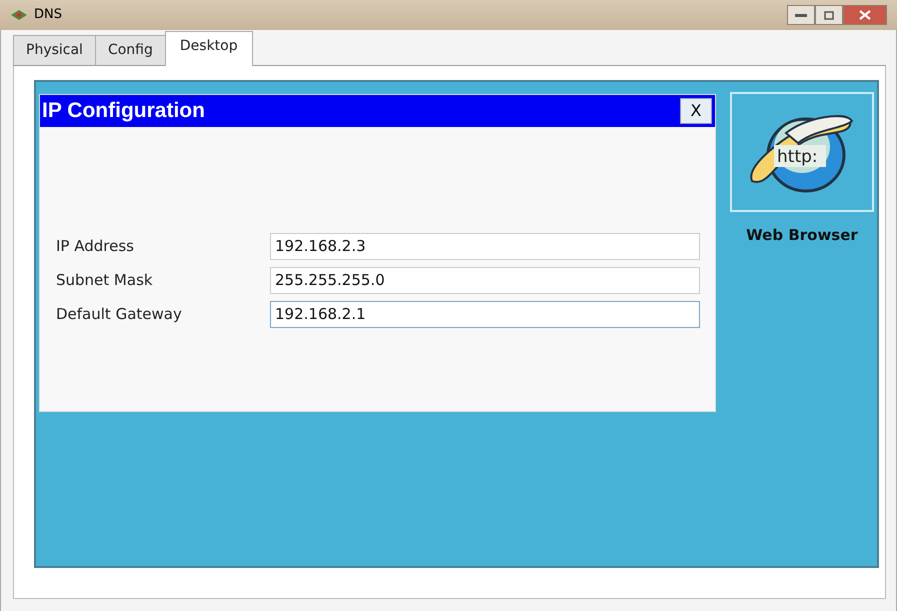 This screenshot has width=897, height=611. I want to click on close-button, so click(865, 15).